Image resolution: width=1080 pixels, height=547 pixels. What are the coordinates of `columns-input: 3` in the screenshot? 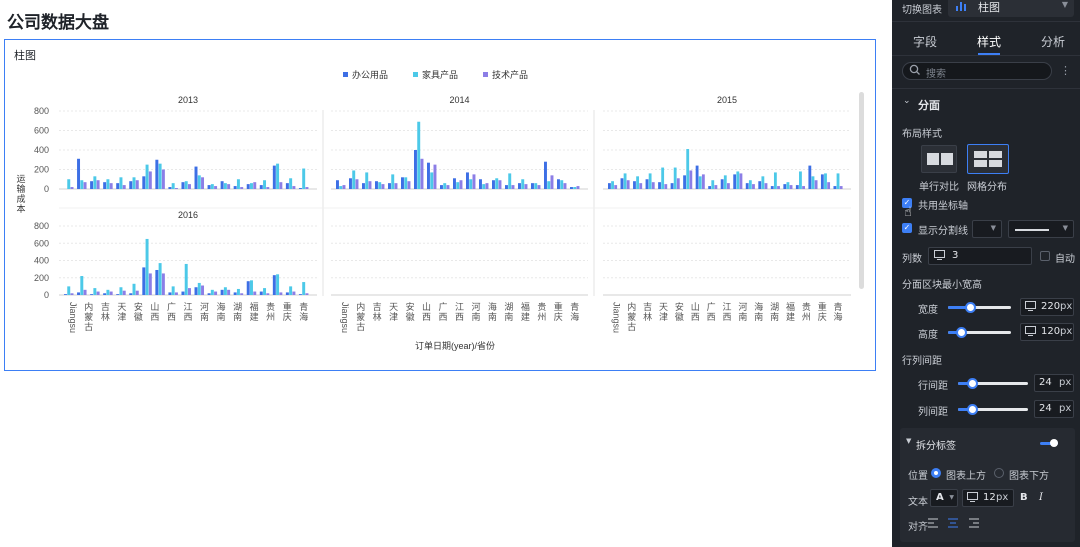 It's located at (980, 256).